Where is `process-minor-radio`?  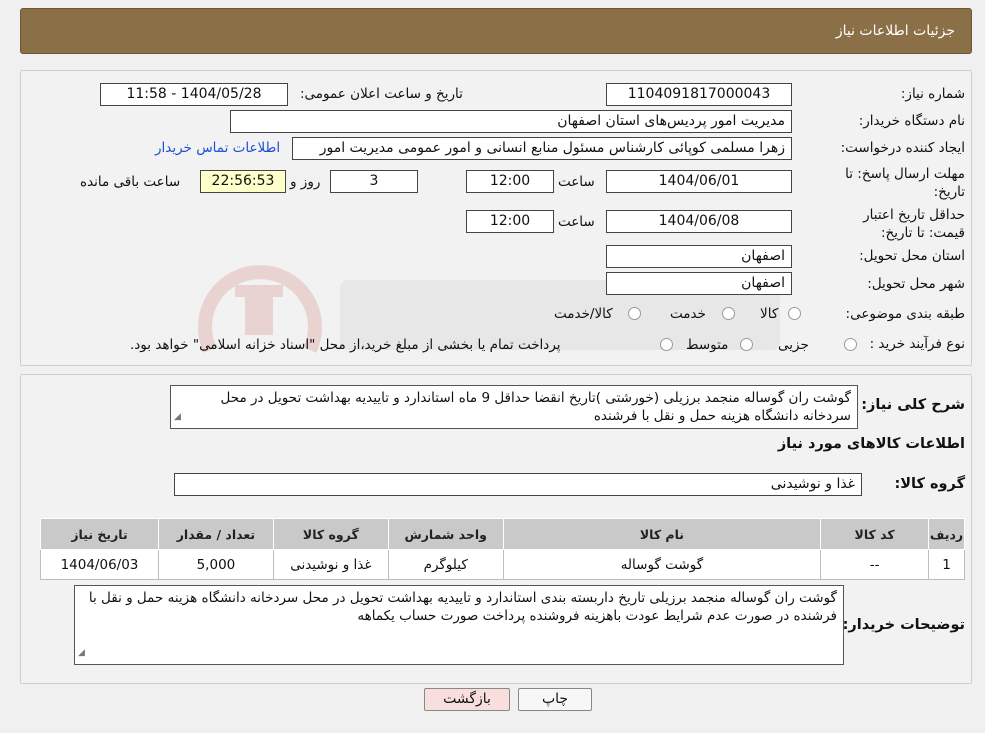
process-minor-radio is located at coordinates (850, 344).